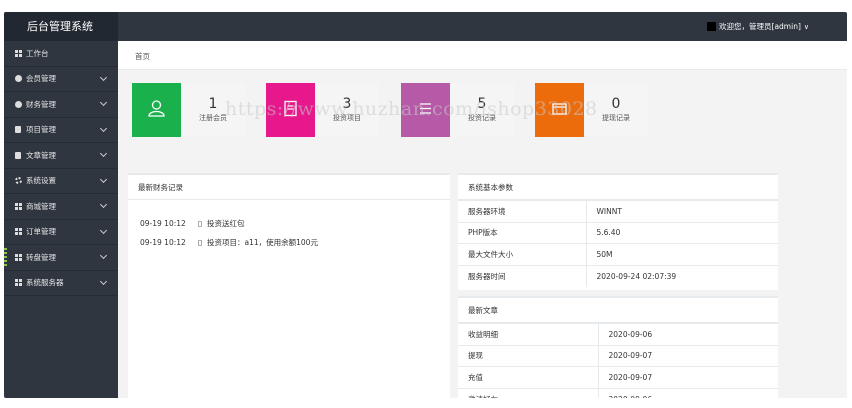 The width and height of the screenshot is (852, 408). Describe the element at coordinates (347, 104) in the screenshot. I see `stat-value: 3` at that location.